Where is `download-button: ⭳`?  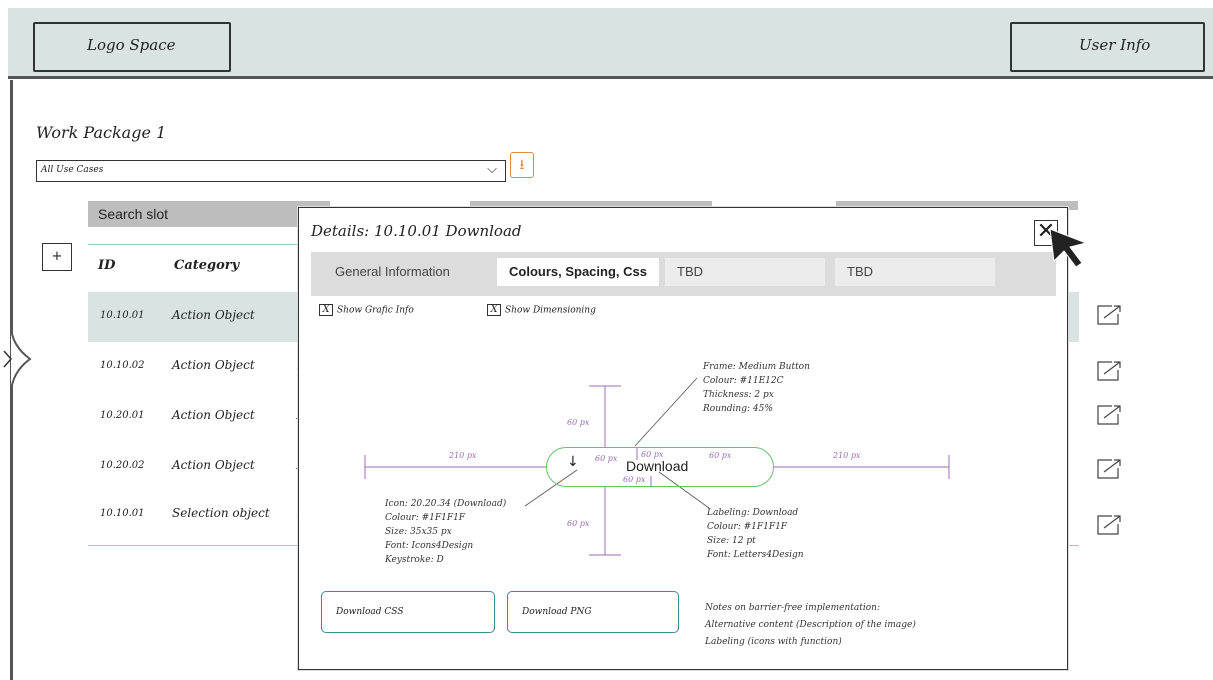
download-button: ⭳ is located at coordinates (522, 165).